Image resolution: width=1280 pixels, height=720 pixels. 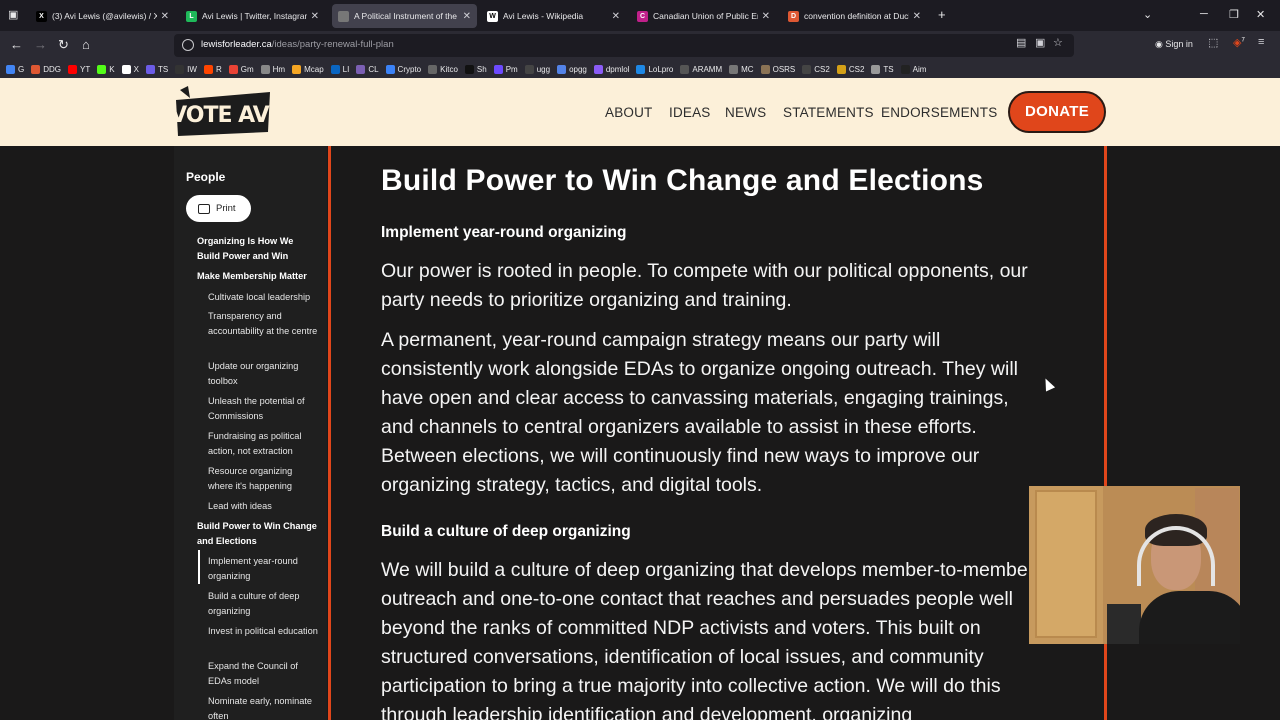 I want to click on bookmark-item: ugg, so click(x=537, y=69).